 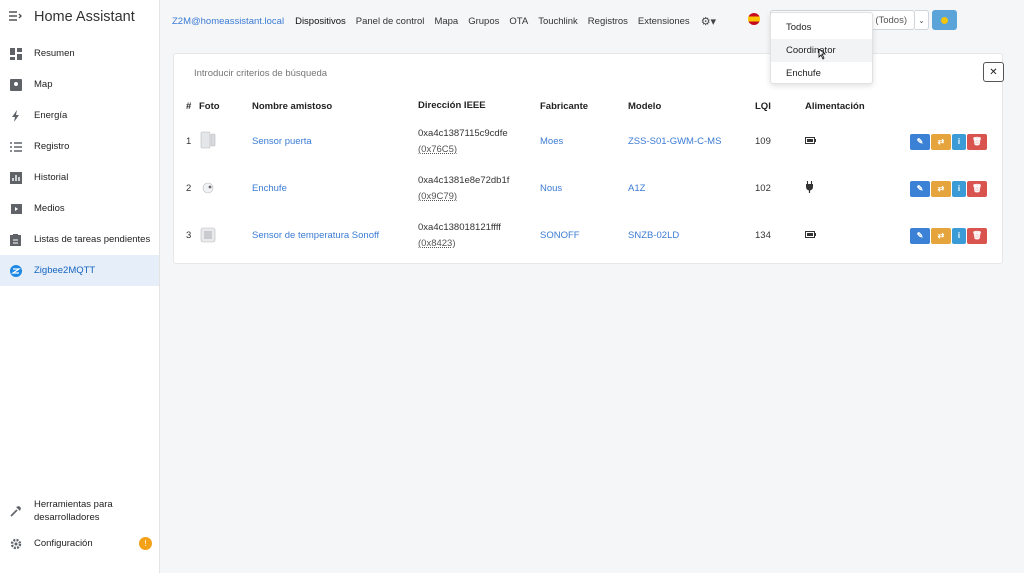 I want to click on model-link: SNZB-02LD, so click(x=653, y=235).